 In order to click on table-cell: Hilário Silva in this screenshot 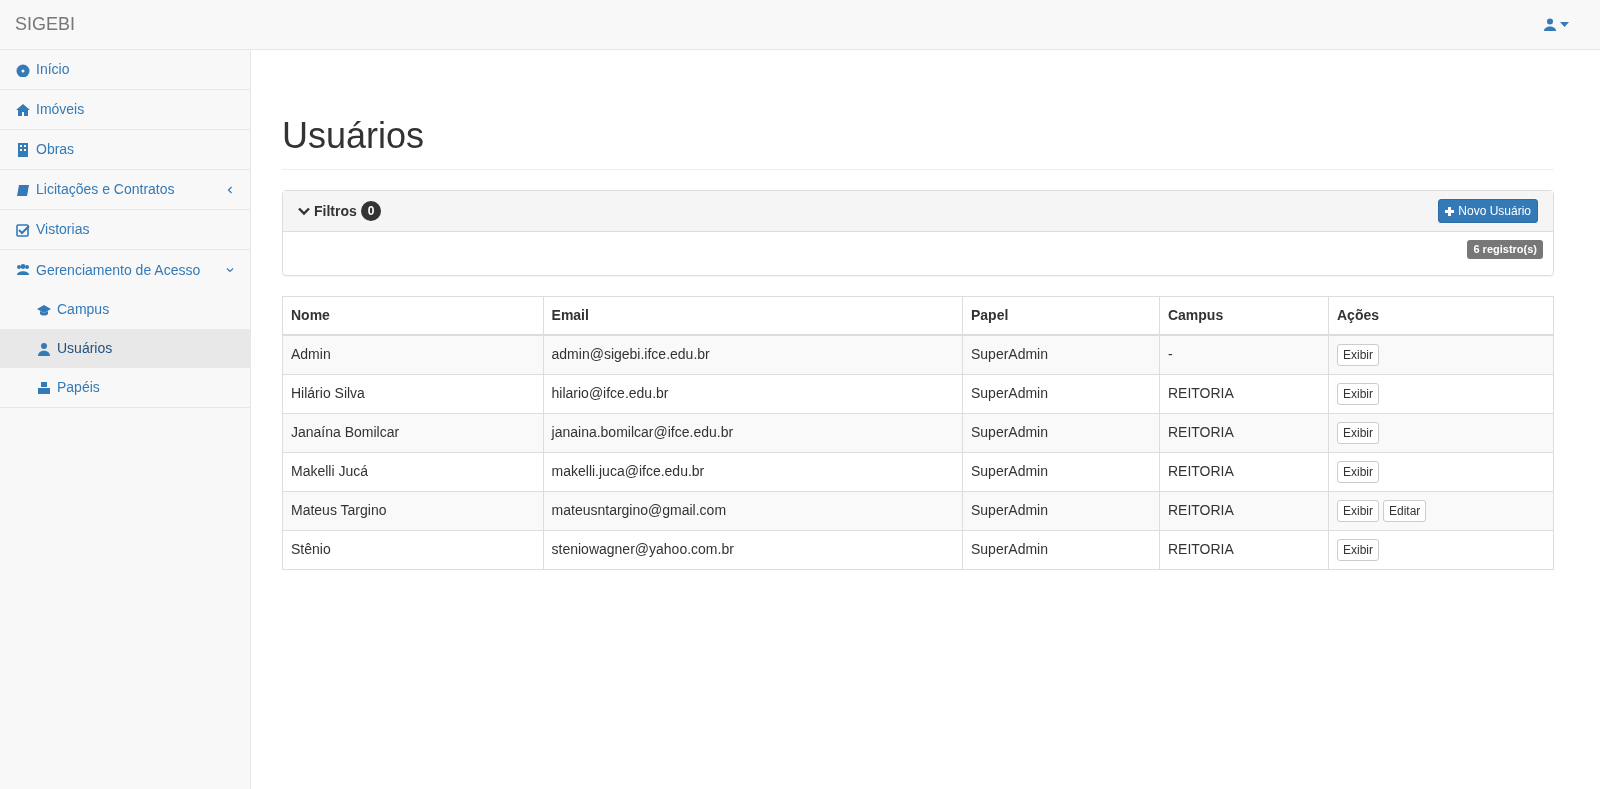, I will do `click(413, 394)`.